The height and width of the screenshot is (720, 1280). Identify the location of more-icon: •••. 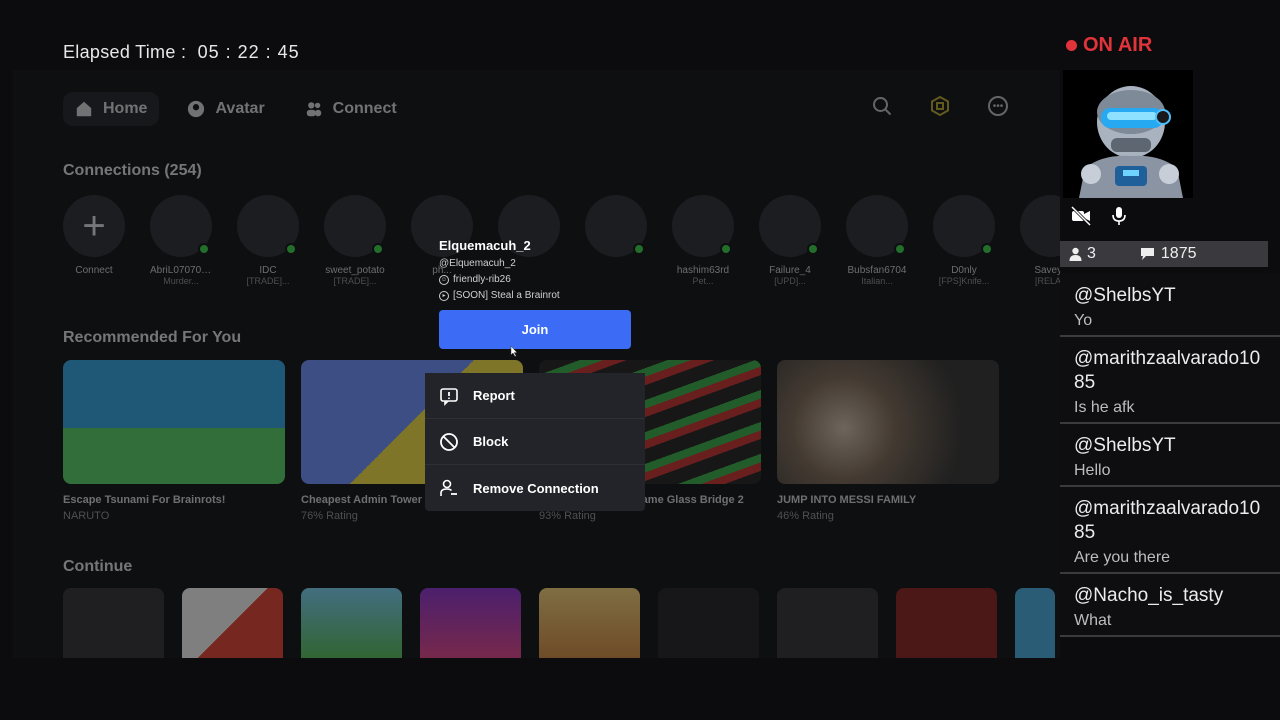
(998, 106).